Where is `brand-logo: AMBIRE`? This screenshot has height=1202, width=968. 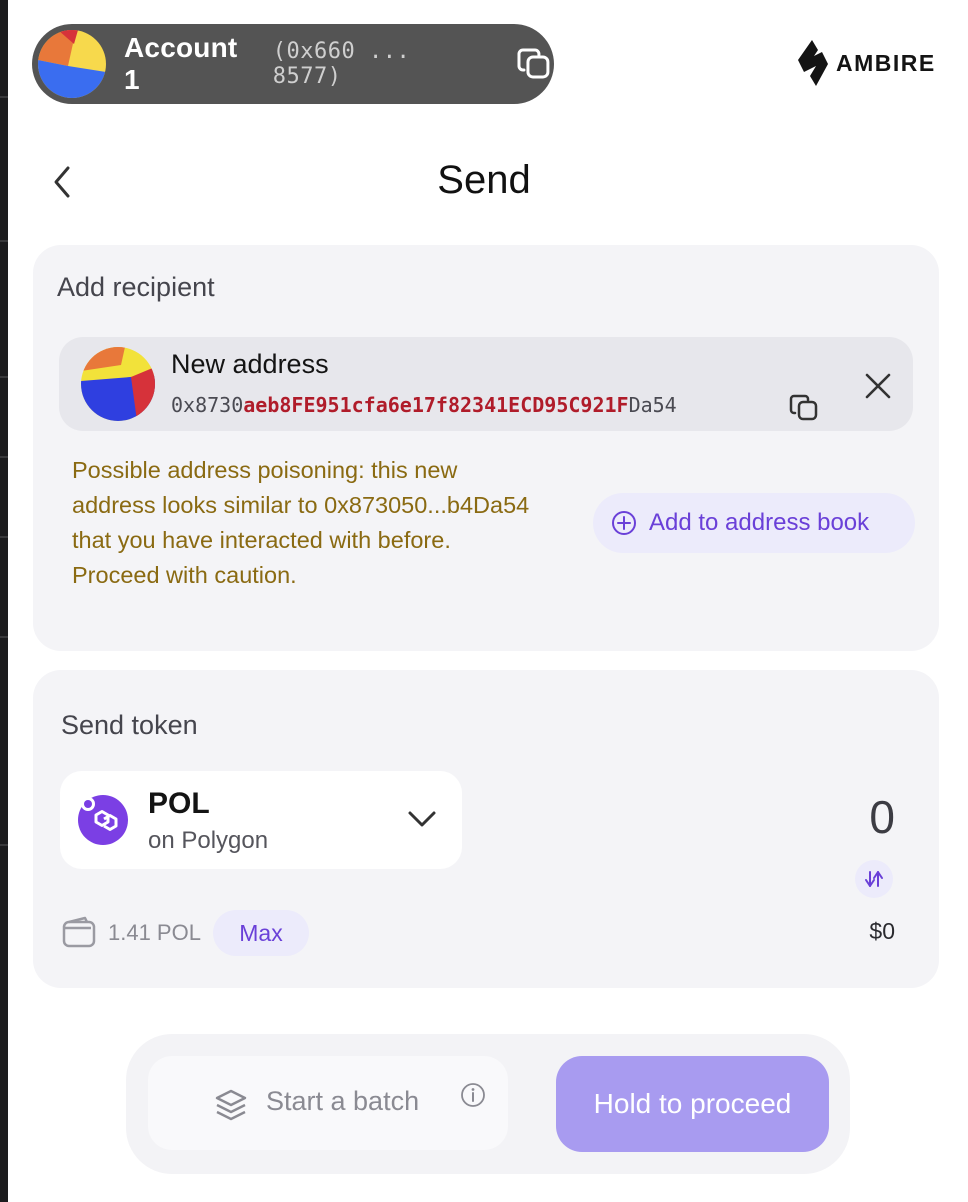
brand-logo: AMBIRE is located at coordinates (866, 63).